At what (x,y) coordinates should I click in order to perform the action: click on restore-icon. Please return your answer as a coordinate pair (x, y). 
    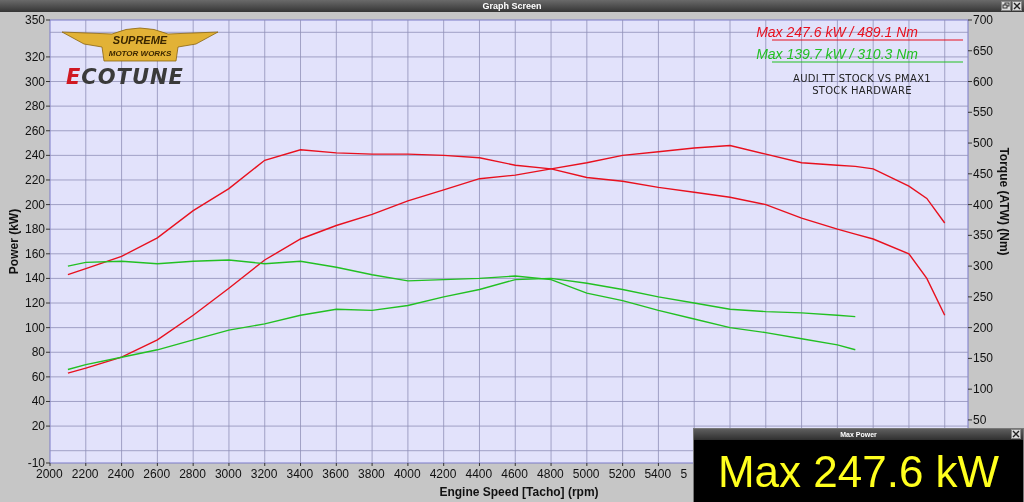
    Looking at the image, I should click on (1006, 6).